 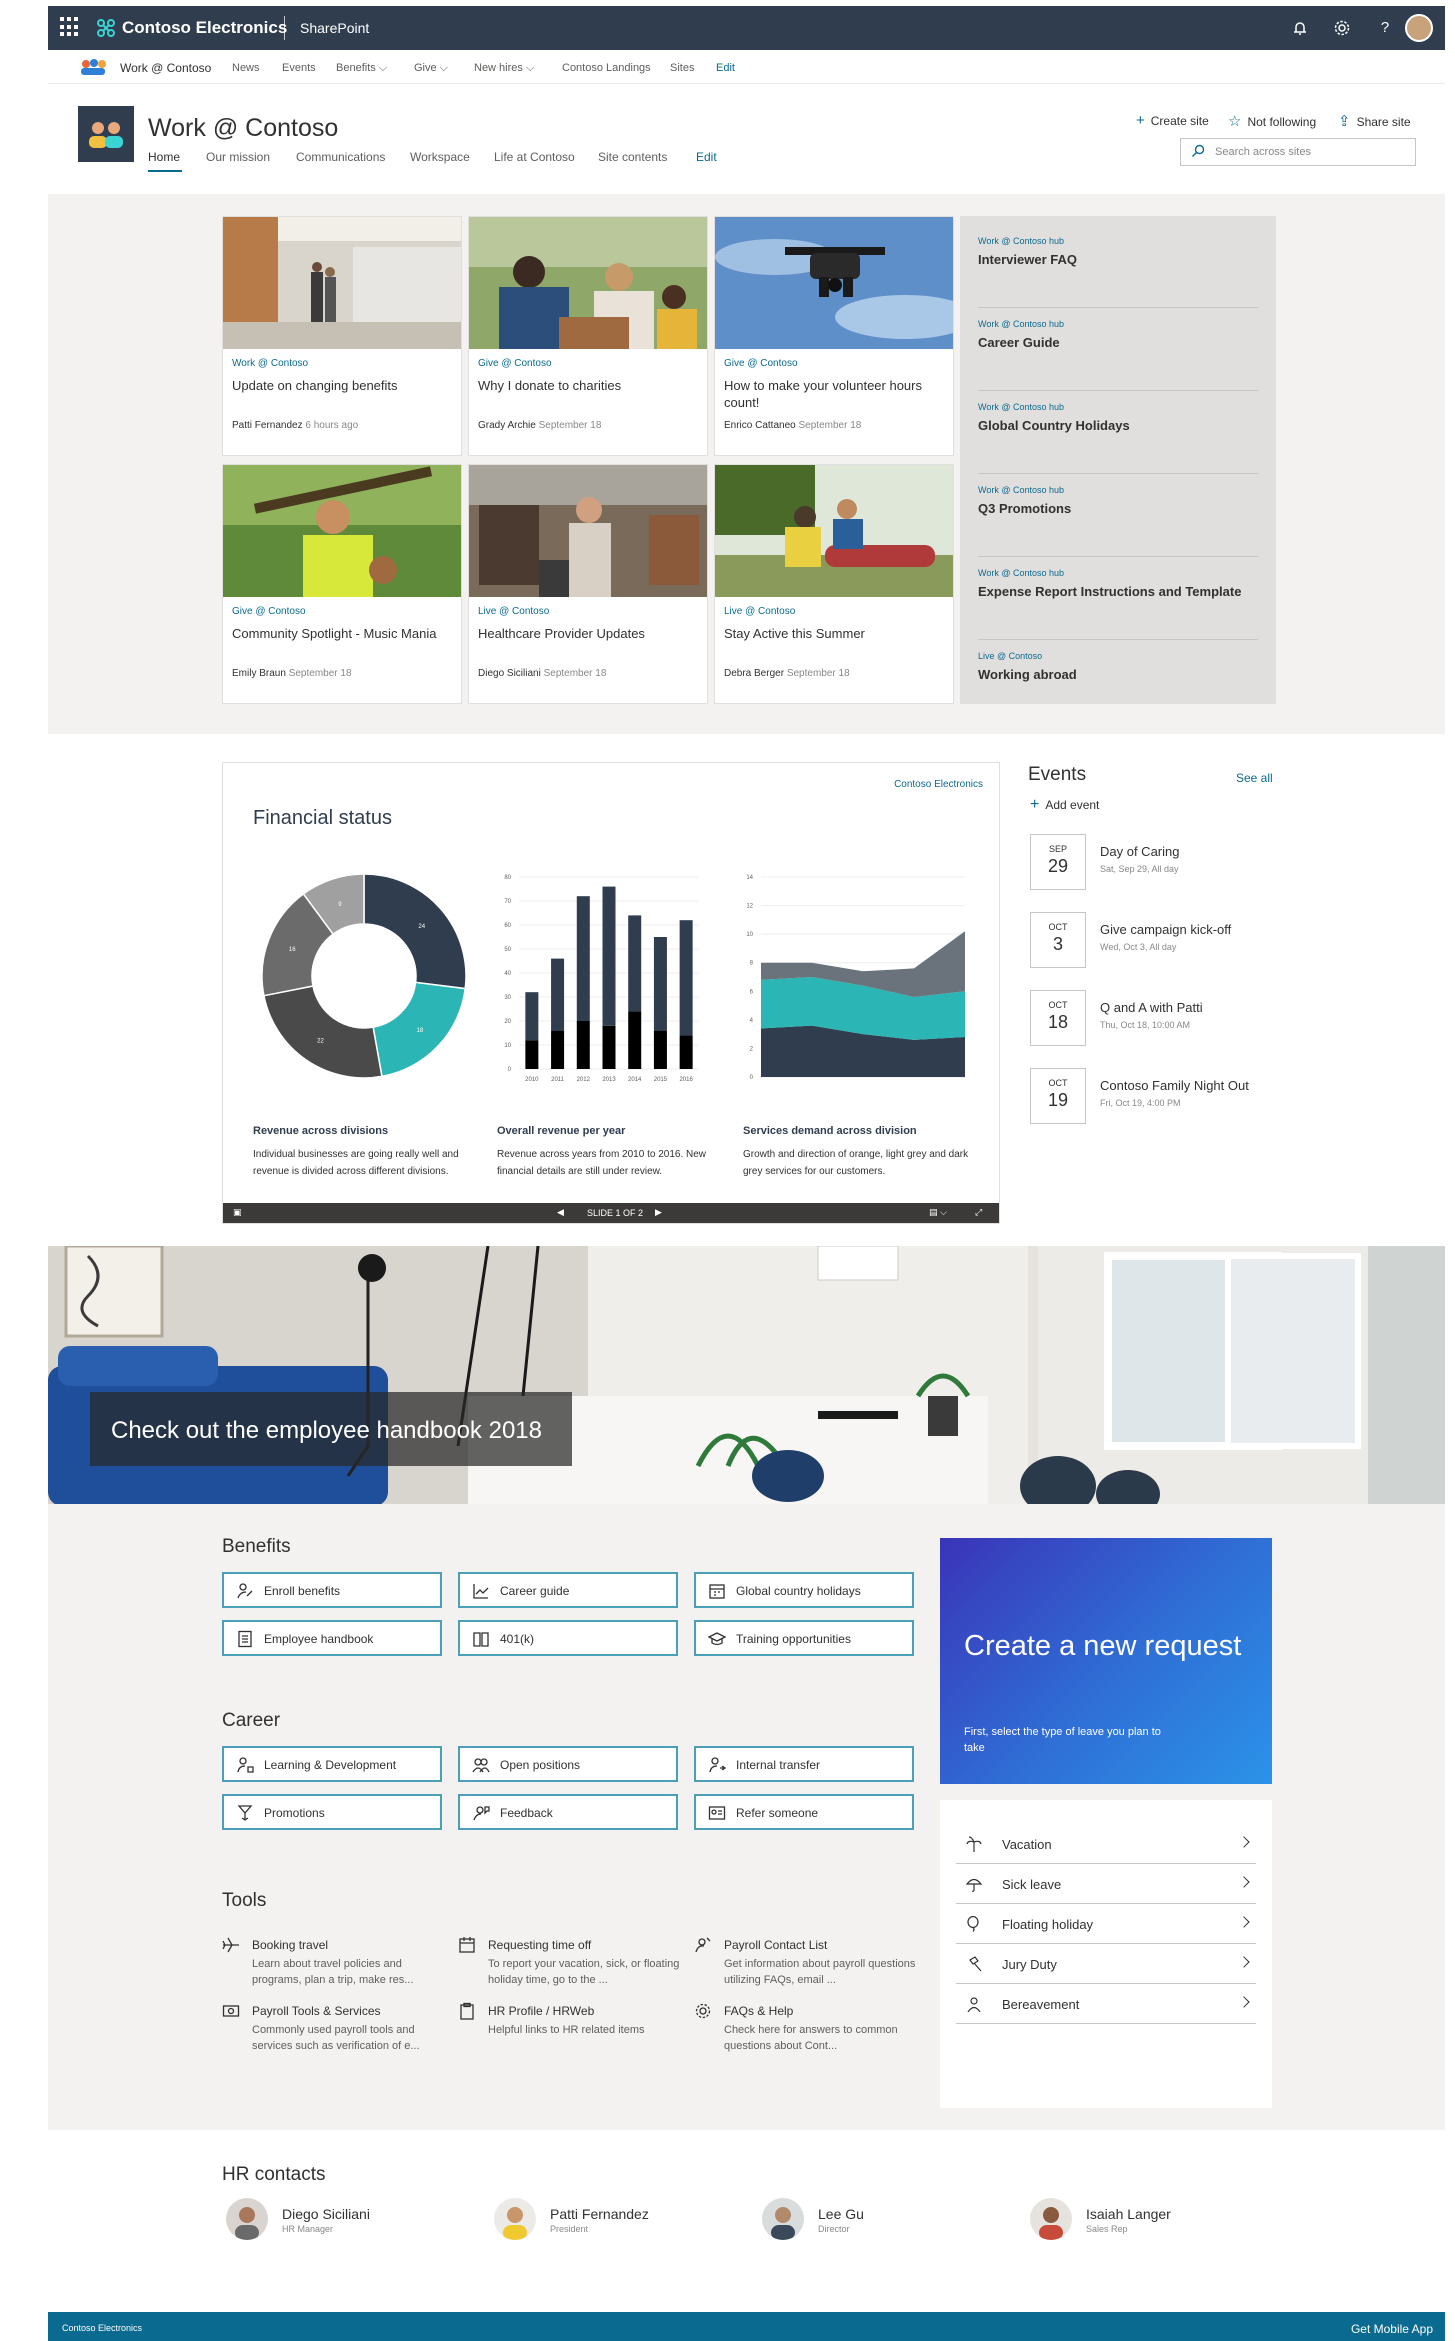 What do you see at coordinates (334, 28) in the screenshot?
I see `app-name: SharePoint` at bounding box center [334, 28].